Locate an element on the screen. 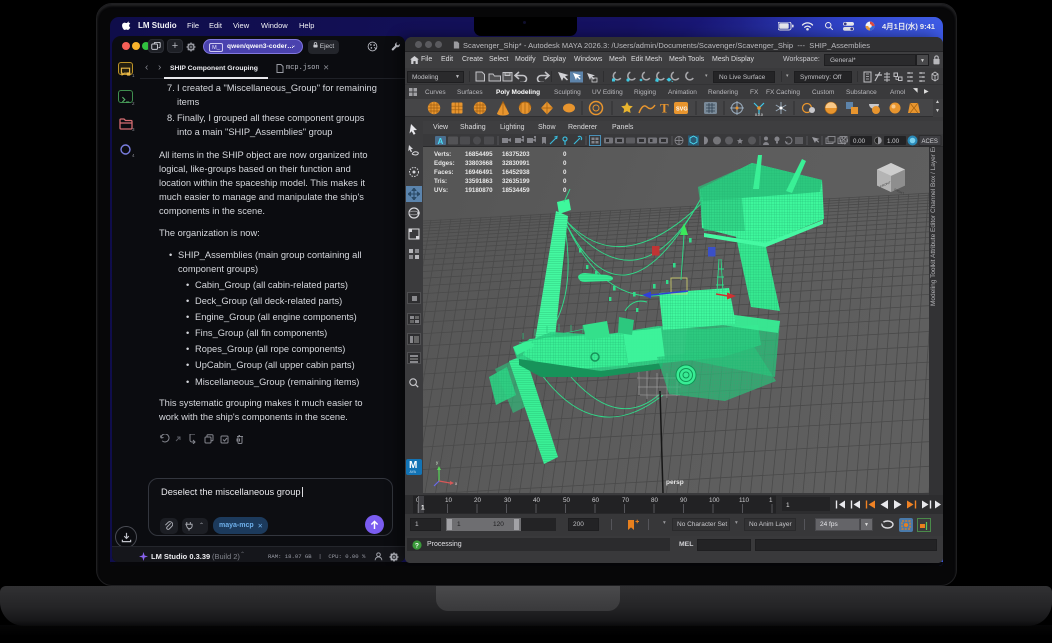 The height and width of the screenshot is (643, 1052). svg-text: 16452938 is located at coordinates (516, 172).